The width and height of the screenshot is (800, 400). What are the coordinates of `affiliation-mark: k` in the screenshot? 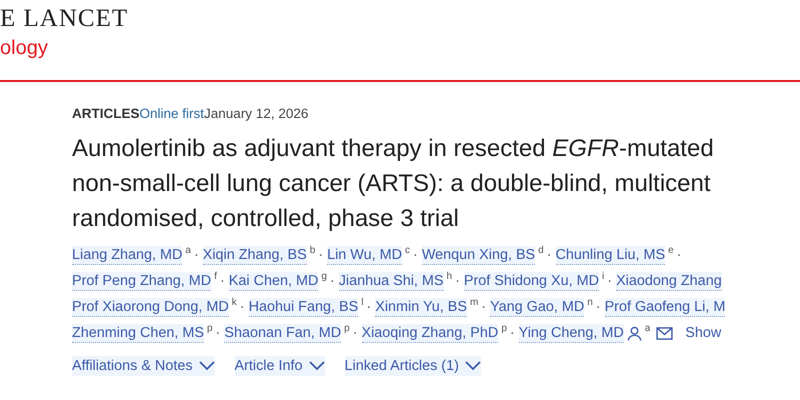 It's located at (234, 302).